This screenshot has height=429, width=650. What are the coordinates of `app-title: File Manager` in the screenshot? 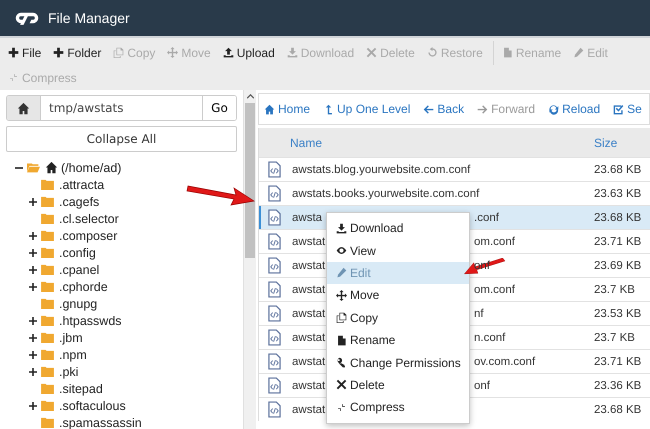 It's located at (89, 18).